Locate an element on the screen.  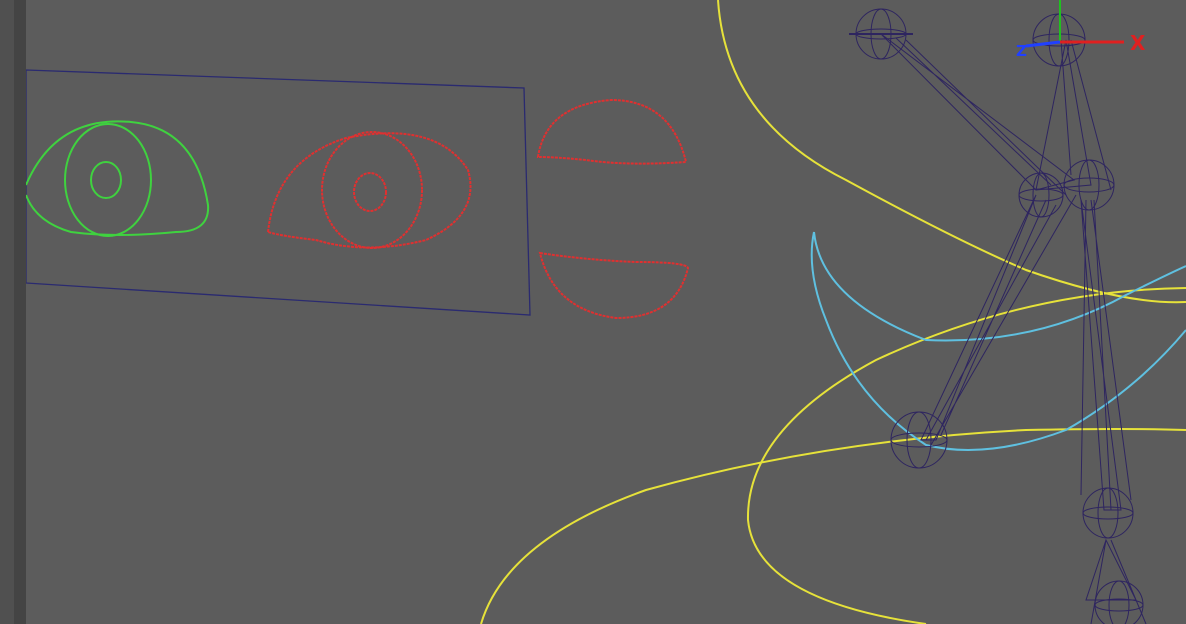
red-eye-outline is located at coordinates (369, 190).